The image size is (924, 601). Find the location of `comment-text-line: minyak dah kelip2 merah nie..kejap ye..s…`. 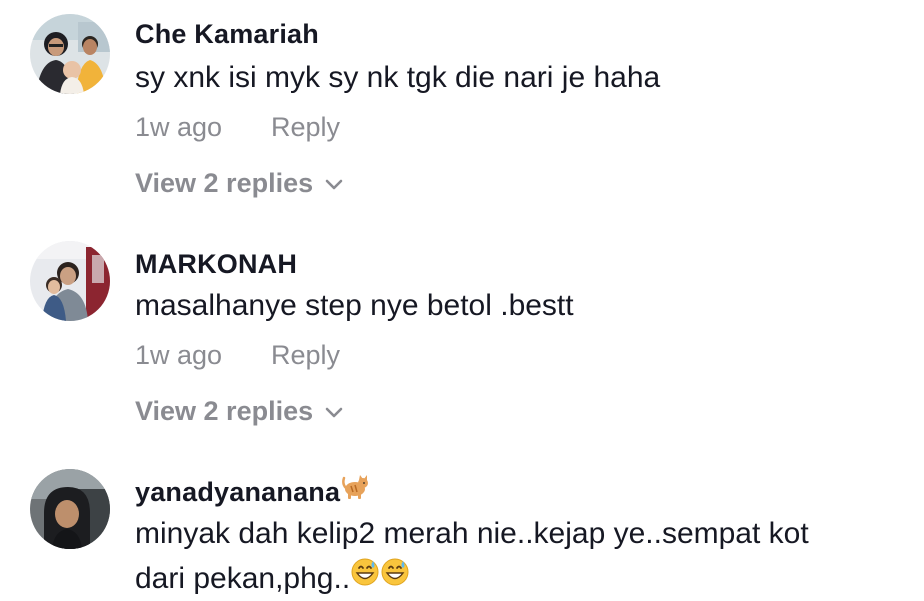

comment-text-line: minyak dah kelip2 merah nie..kejap ye..s… is located at coordinates (472, 533).